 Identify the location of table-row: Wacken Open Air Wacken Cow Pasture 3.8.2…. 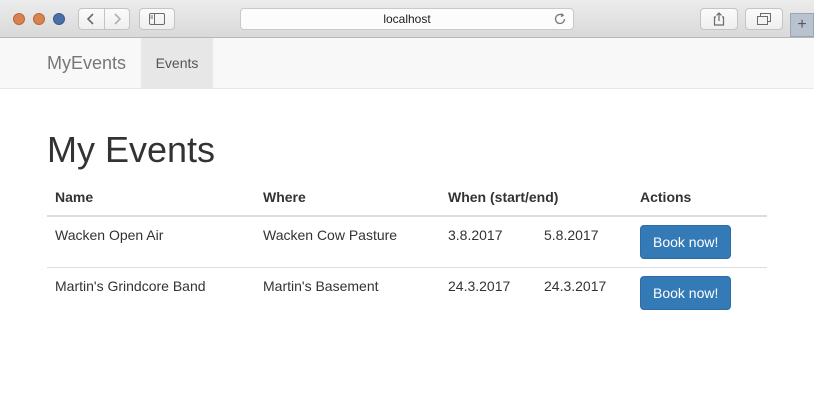
(407, 241).